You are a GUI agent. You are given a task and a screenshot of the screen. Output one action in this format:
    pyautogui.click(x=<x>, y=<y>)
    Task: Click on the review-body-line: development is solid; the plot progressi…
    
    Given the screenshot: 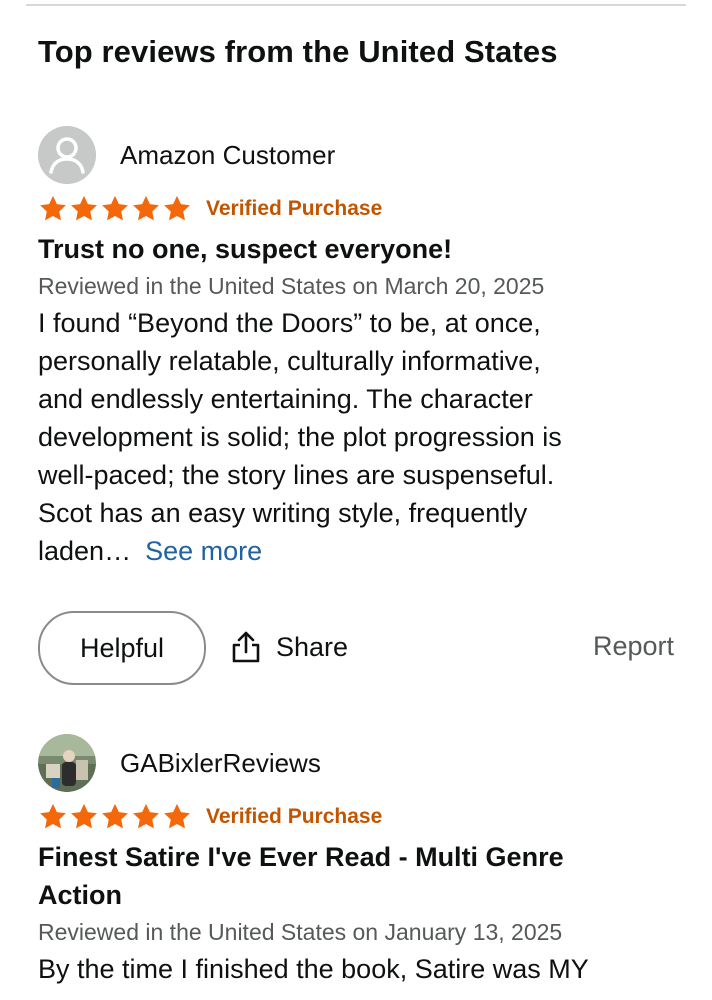 What is the action you would take?
    pyautogui.click(x=300, y=437)
    